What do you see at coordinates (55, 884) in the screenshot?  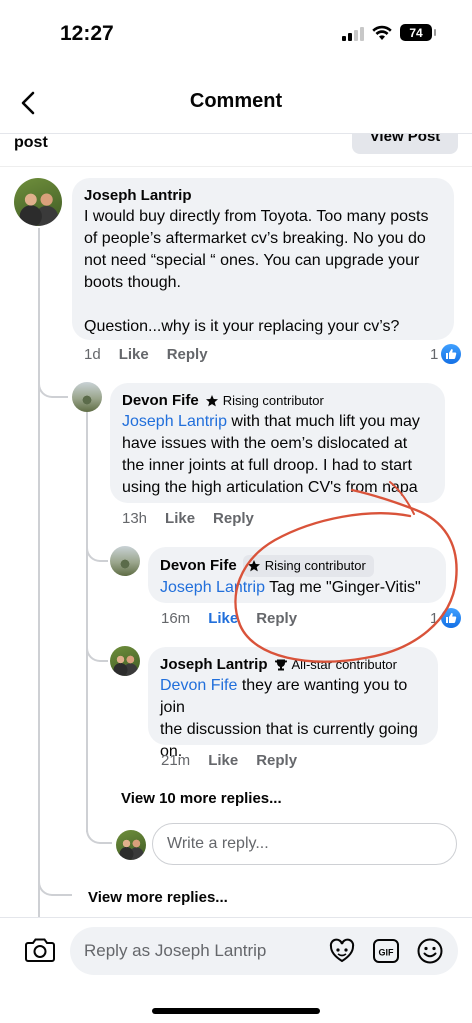 I see `thread-curve-view-more` at bounding box center [55, 884].